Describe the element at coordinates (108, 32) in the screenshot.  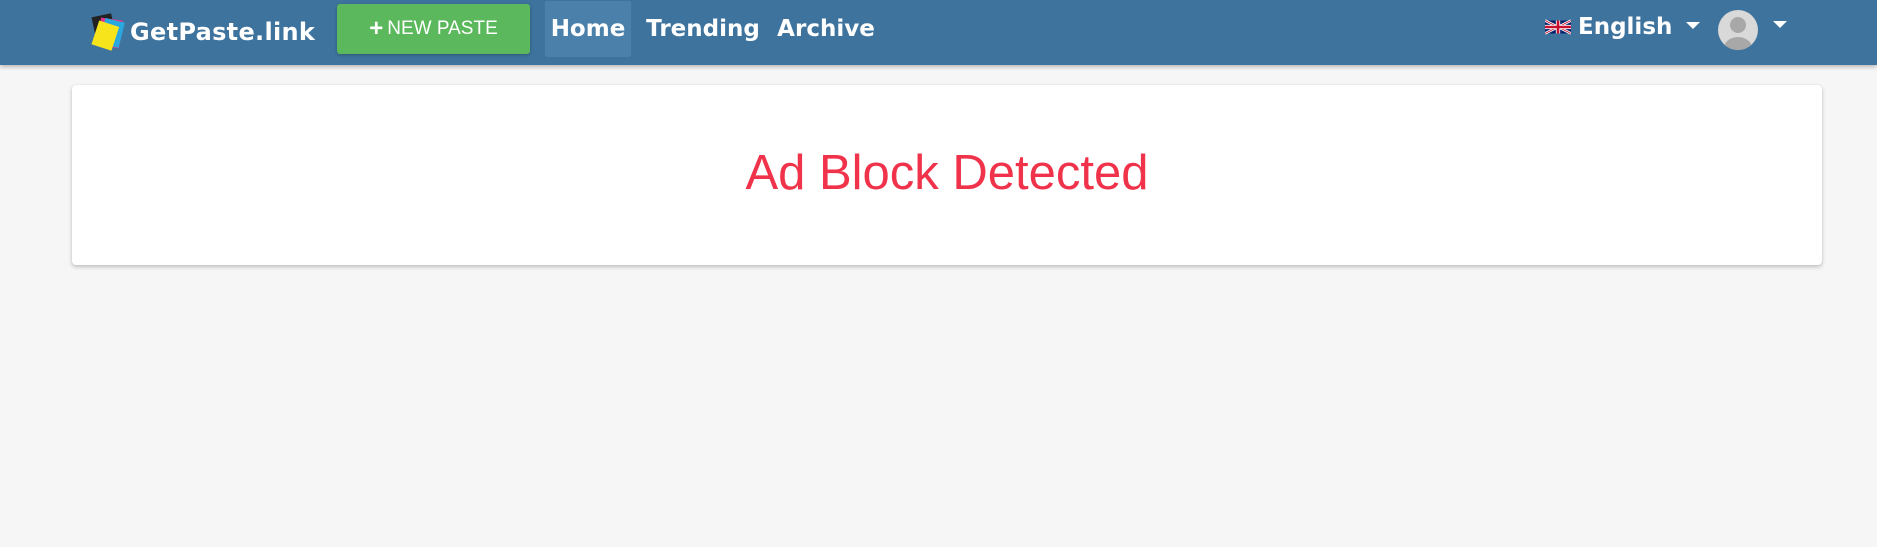
I see `paste-logo-icon` at that location.